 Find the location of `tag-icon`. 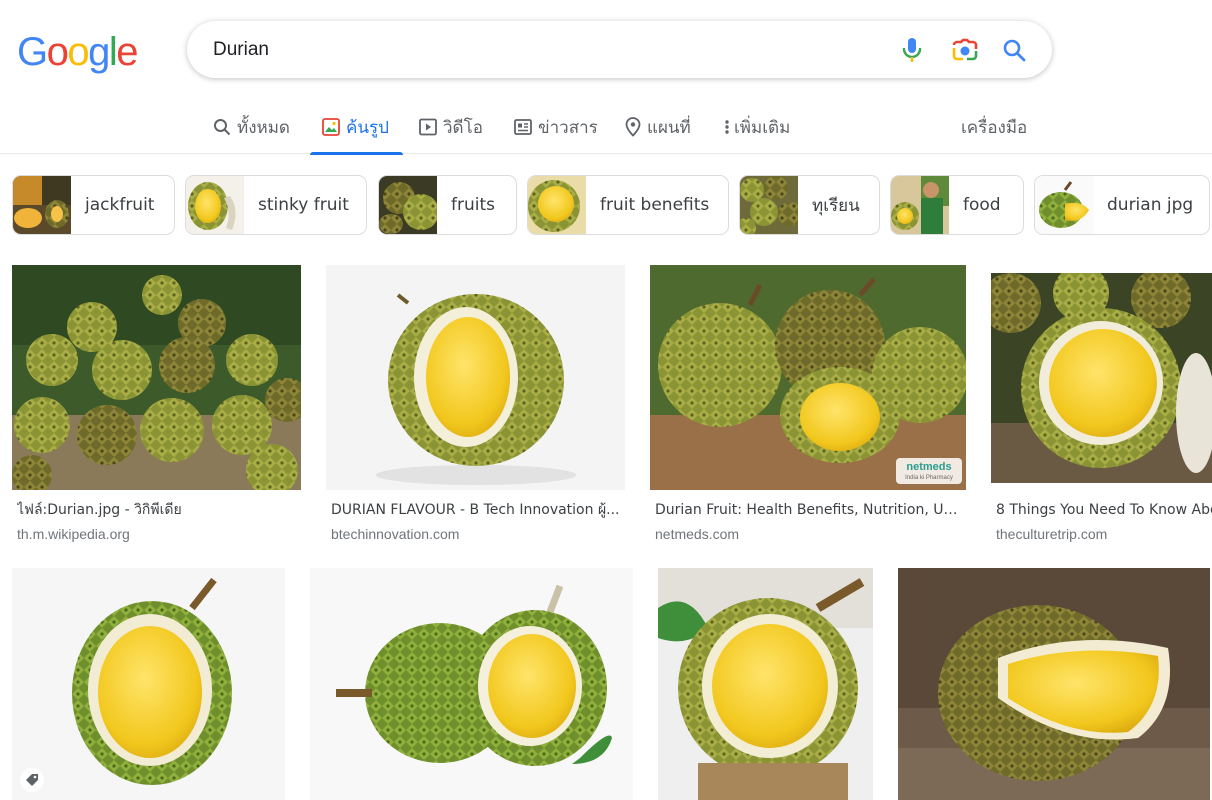

tag-icon is located at coordinates (32, 780).